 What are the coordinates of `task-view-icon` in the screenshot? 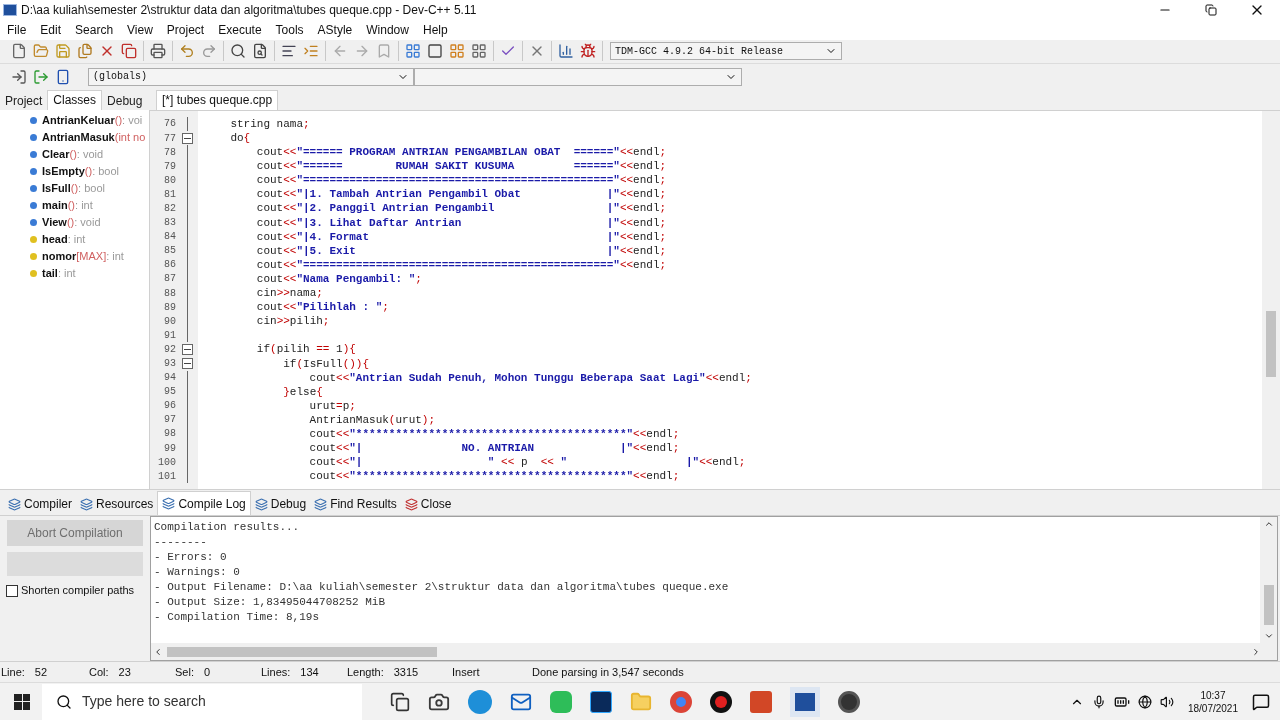 It's located at (400, 701).